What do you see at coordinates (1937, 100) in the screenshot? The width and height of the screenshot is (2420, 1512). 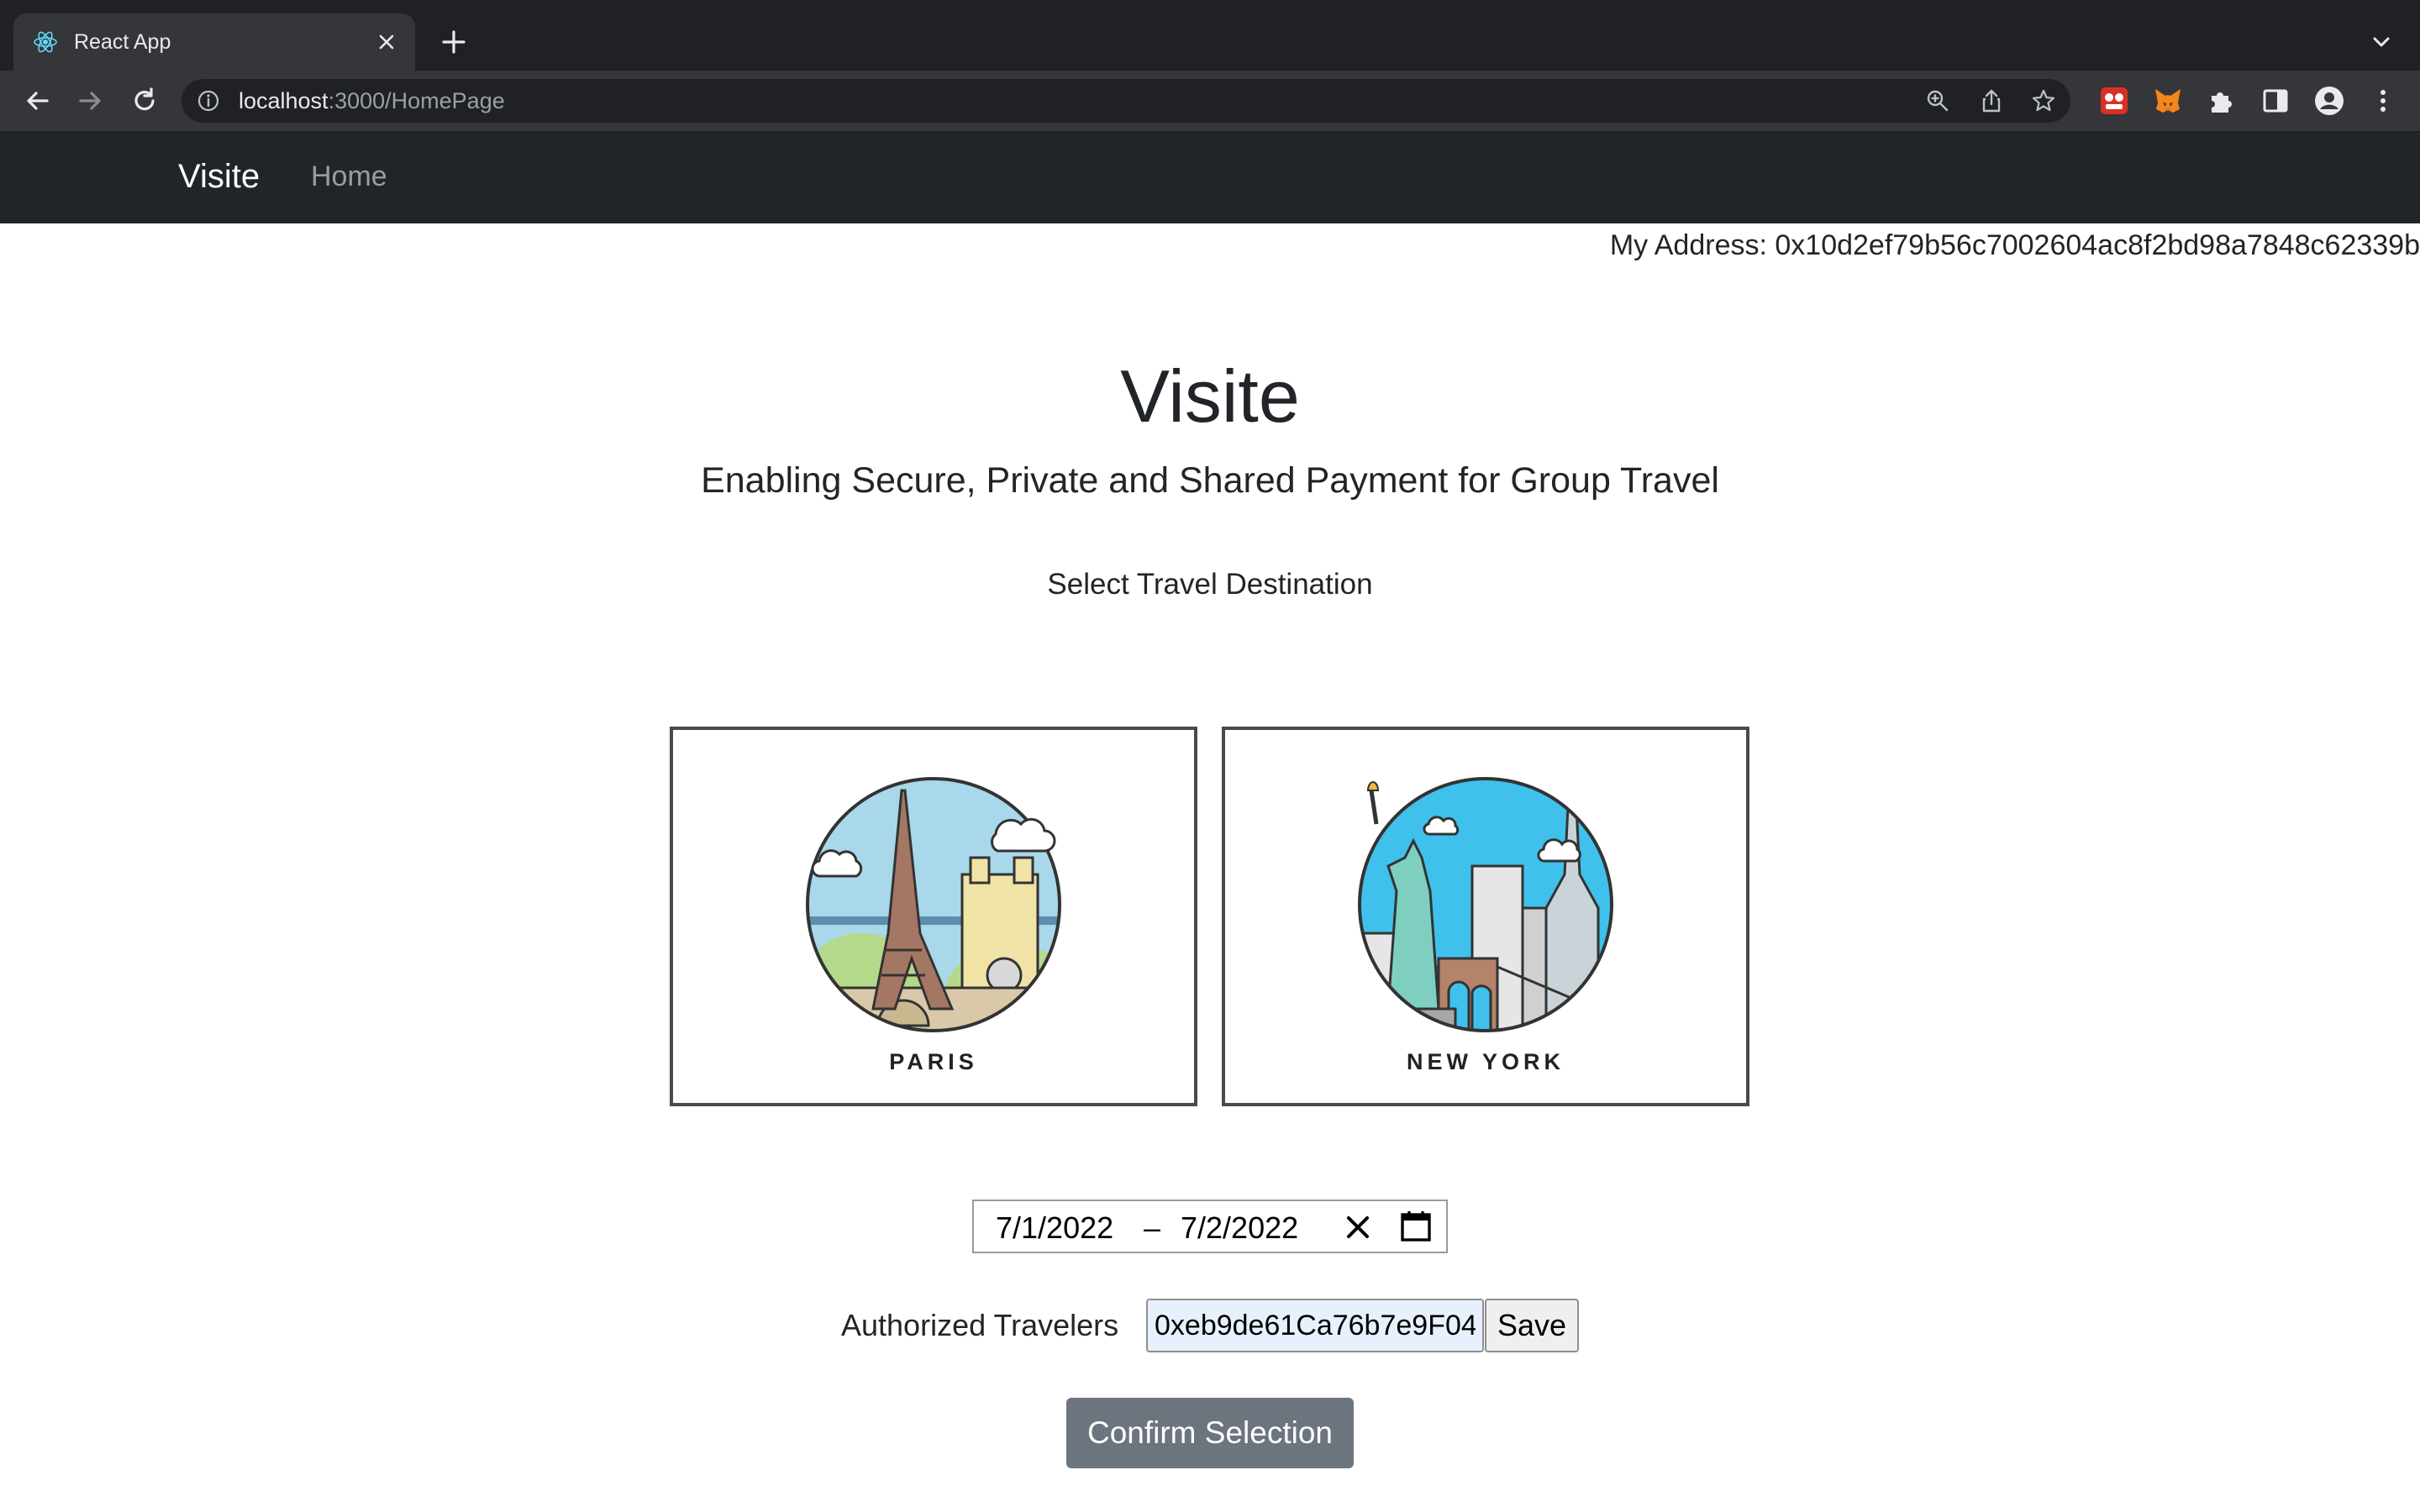 I see `zoom-icon` at bounding box center [1937, 100].